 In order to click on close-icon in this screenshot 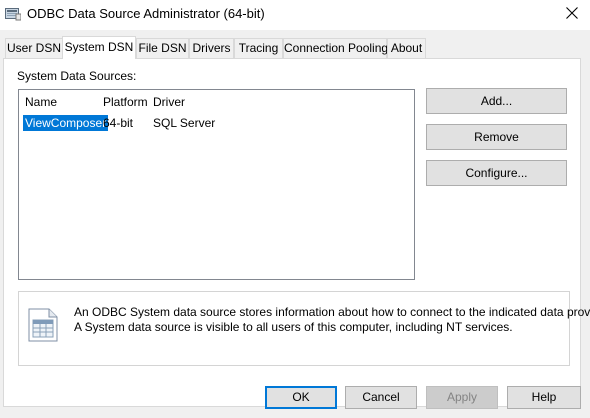, I will do `click(572, 13)`.